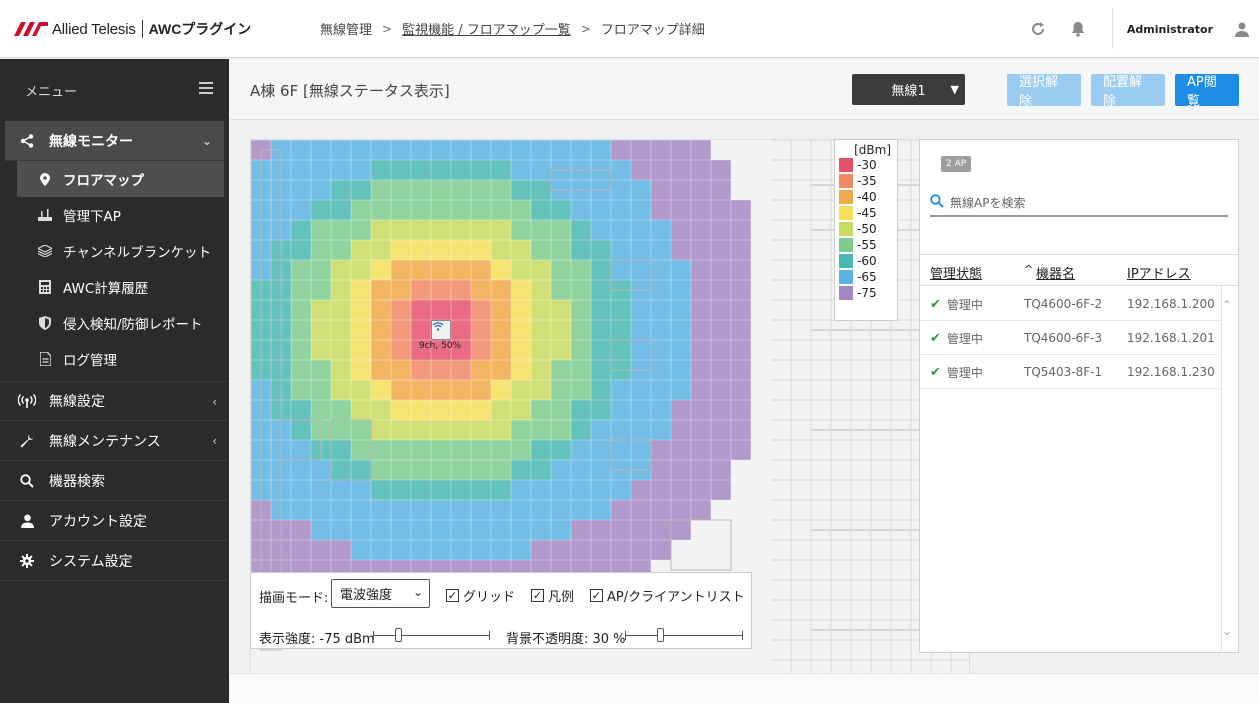 The width and height of the screenshot is (1259, 703). Describe the element at coordinates (1071, 372) in the screenshot. I see `ap-table-row: ✔ 管理中 TQ5403-8F-1 192.168.1.230` at that location.